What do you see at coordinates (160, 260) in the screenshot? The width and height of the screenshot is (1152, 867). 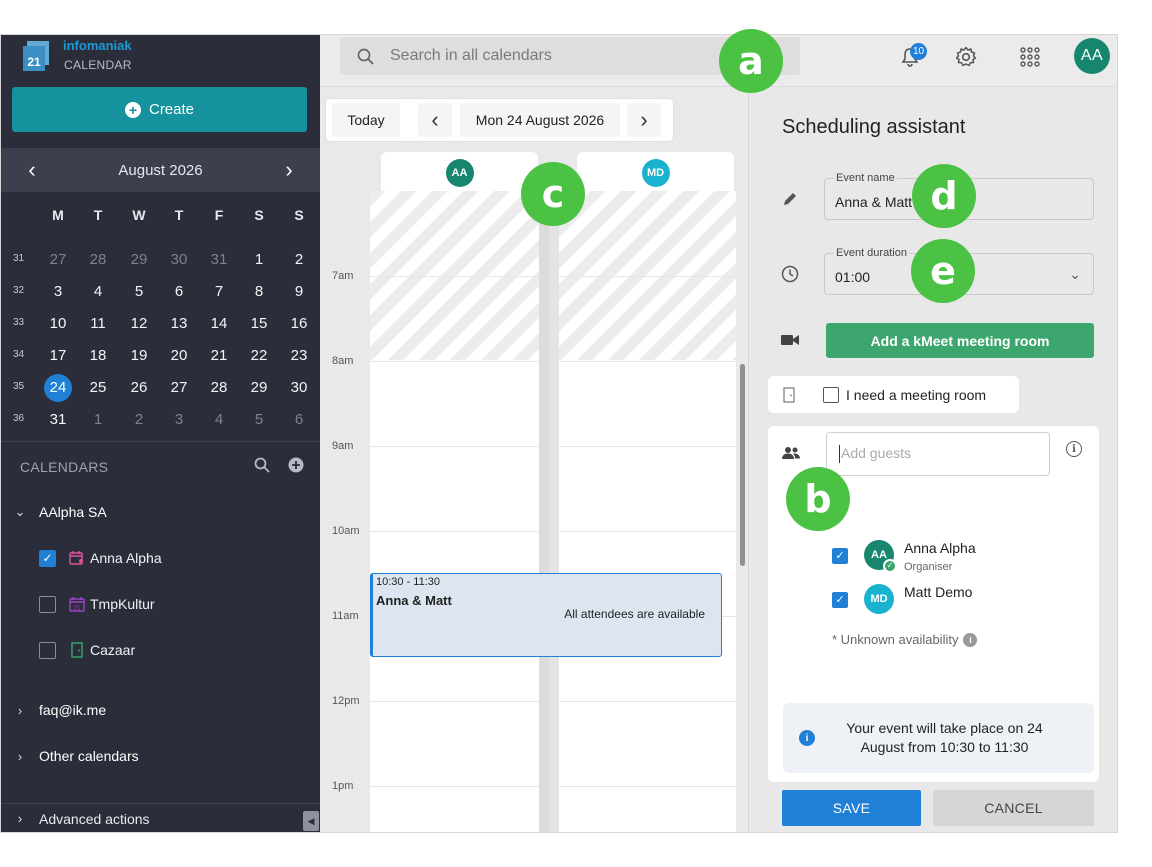 I see `week-row: 31 27 28 29 30 31 1 2` at bounding box center [160, 260].